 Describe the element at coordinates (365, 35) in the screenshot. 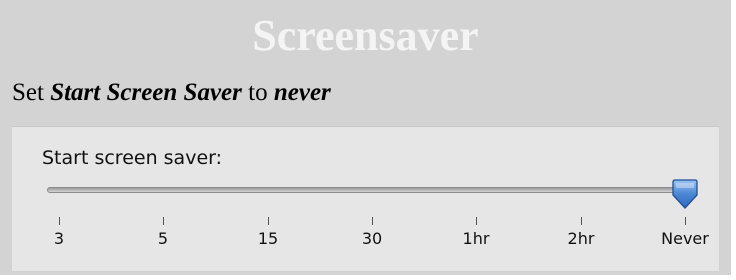

I see `page-title: Screensaver` at that location.